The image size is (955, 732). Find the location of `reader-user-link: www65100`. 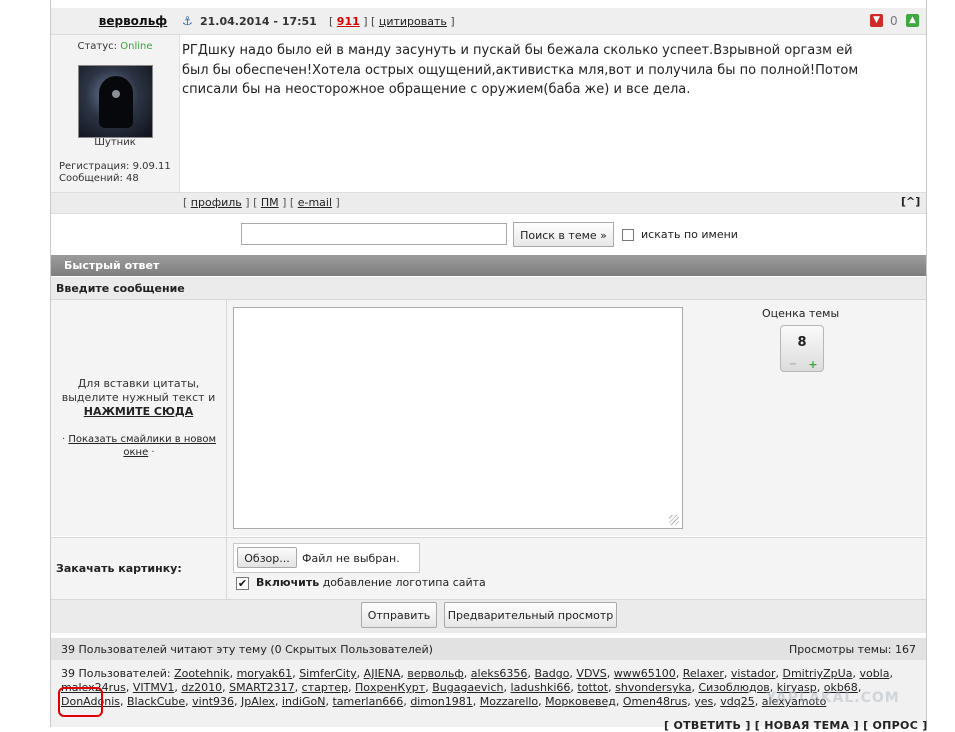

reader-user-link: www65100 is located at coordinates (645, 673).